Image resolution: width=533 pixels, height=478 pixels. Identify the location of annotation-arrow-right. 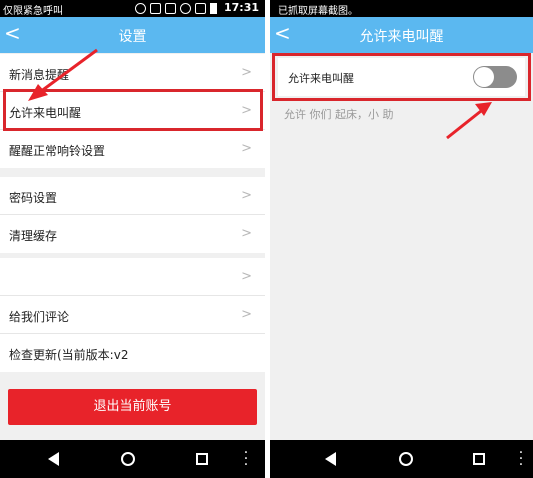
(469, 121).